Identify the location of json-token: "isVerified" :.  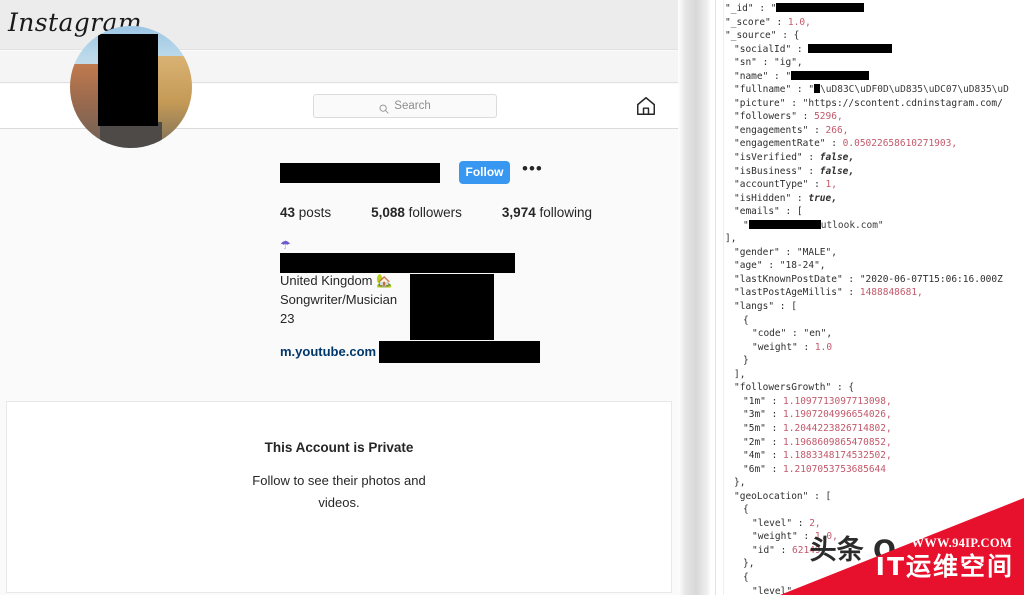
(777, 158).